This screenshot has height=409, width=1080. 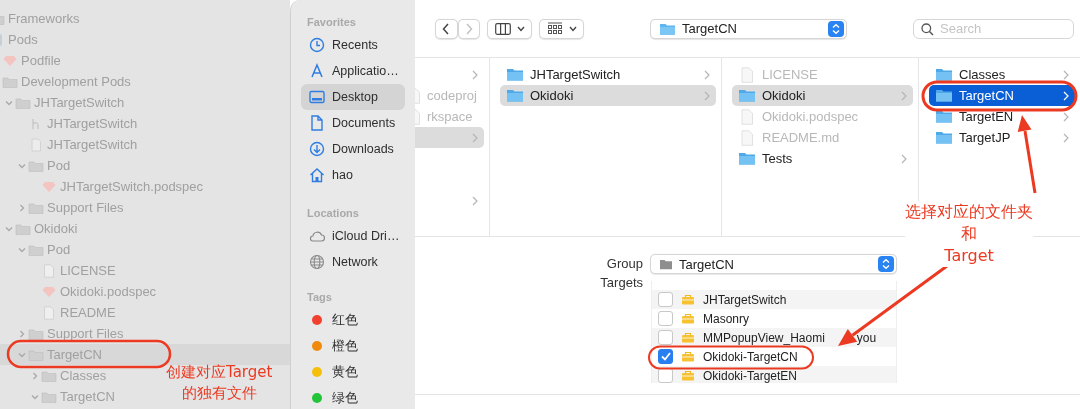 I want to click on browser-item: TargetCN, so click(x=1002, y=95).